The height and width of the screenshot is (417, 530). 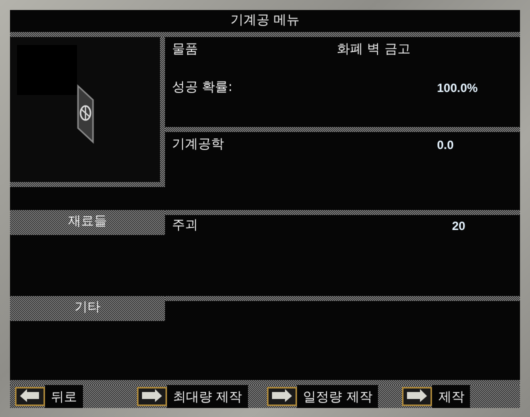 I want to click on skill-value: 0.0, so click(x=445, y=144).